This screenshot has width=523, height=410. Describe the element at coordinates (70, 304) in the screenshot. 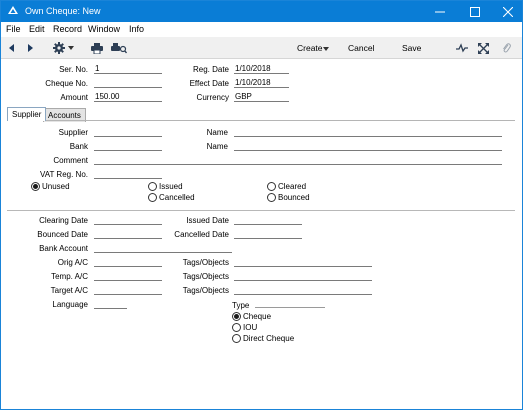

I see `language-label: Language` at that location.